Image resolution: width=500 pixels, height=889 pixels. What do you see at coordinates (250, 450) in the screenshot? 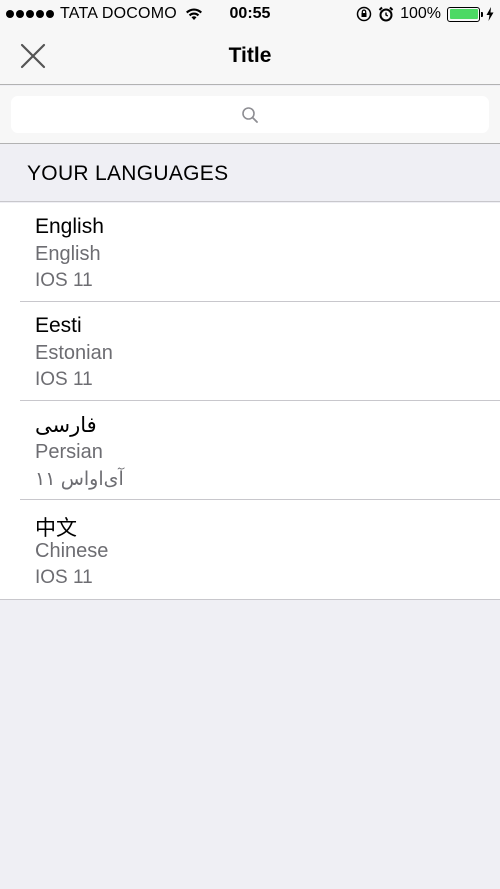
I see `language-row-persian: فارسی Persian آی‌اواس ۱۱` at bounding box center [250, 450].